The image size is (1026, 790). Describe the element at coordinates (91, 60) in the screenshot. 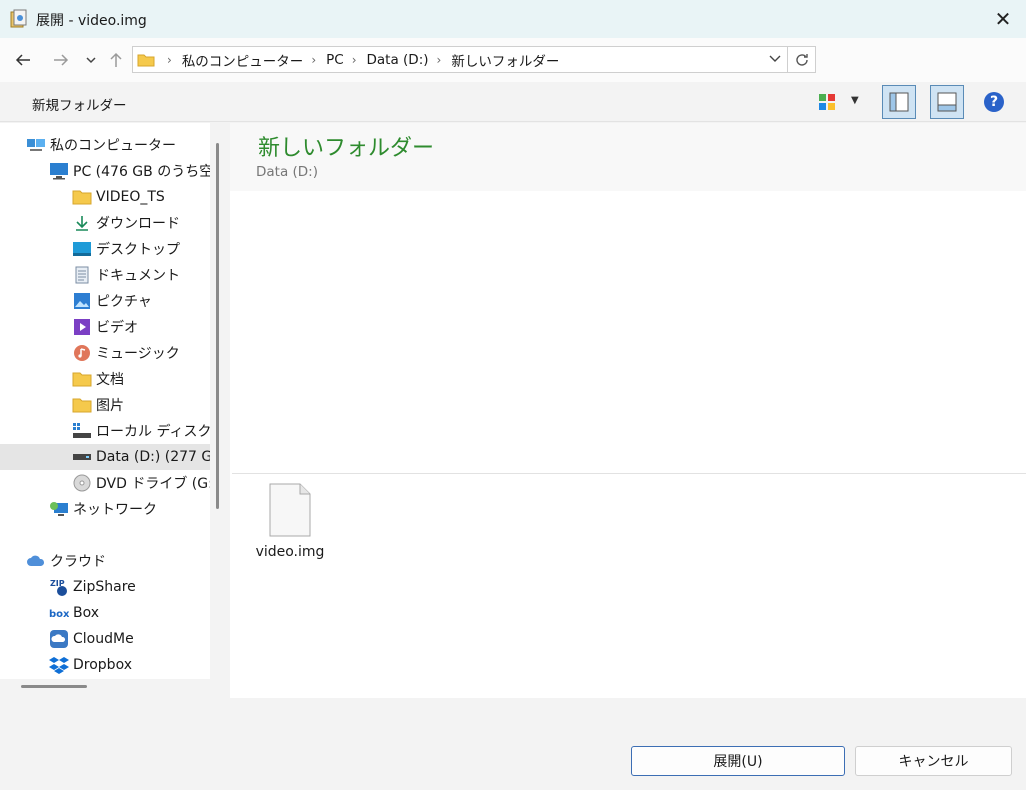

I see `recent-chevron-down-icon` at that location.